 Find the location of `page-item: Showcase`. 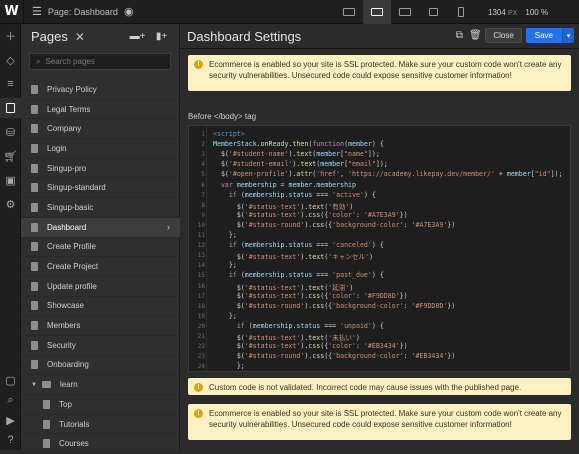

page-item: Showcase is located at coordinates (100, 307).